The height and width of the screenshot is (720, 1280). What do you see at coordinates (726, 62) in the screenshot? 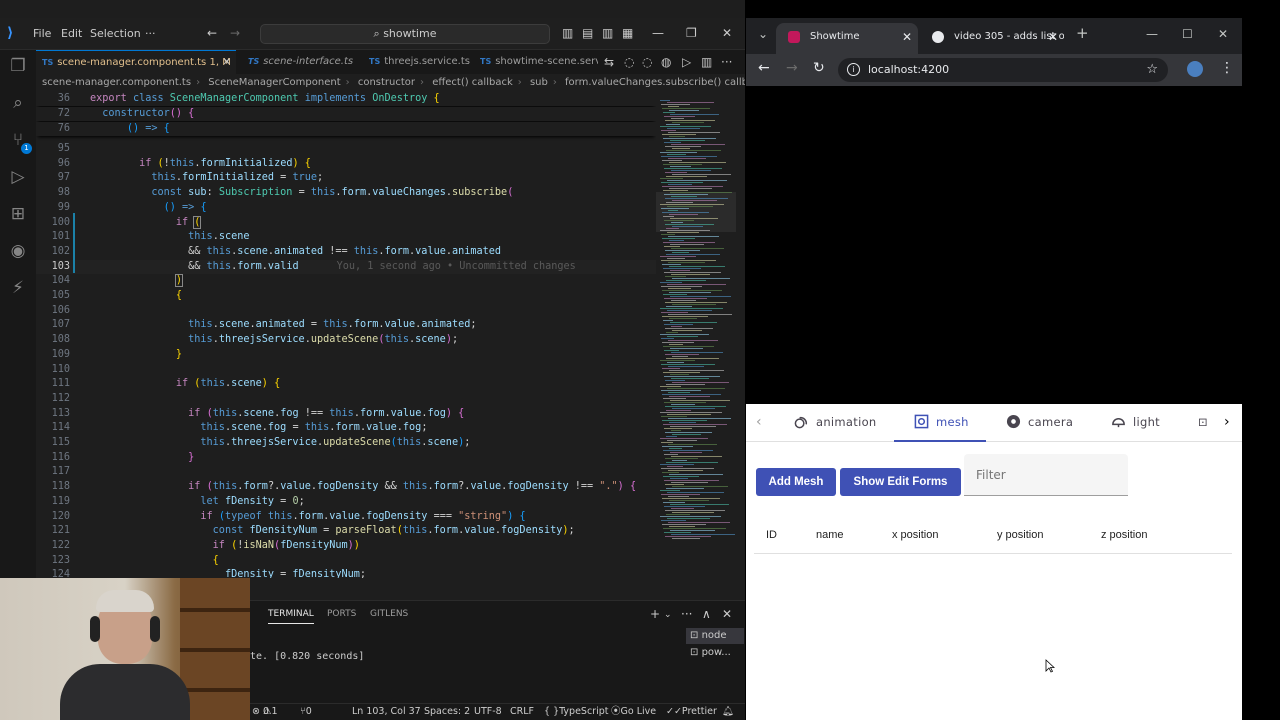
I see `more-actions-icon: ···` at bounding box center [726, 62].